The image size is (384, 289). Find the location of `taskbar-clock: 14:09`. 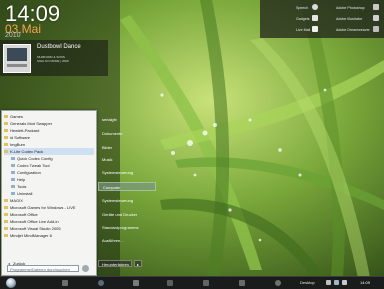

taskbar-clock: 14:09 is located at coordinates (365, 282).